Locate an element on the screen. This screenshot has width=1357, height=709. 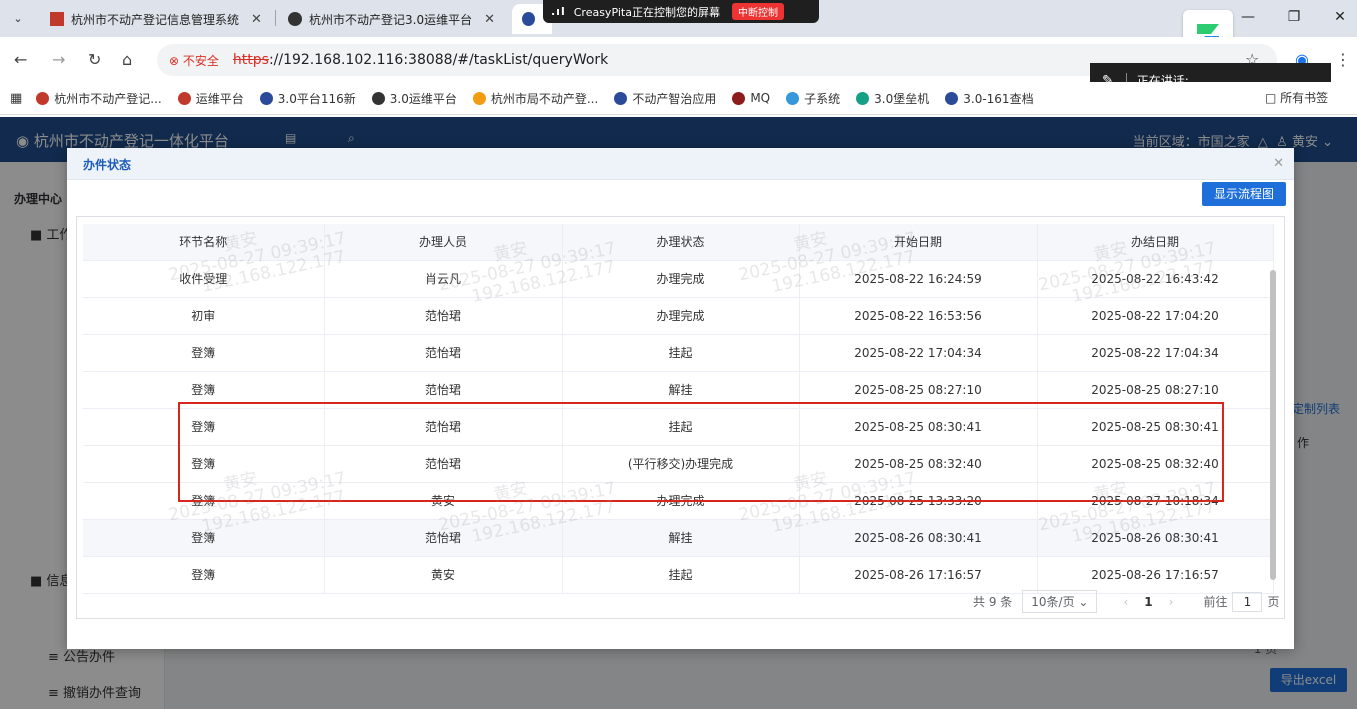
tab-title: 杭州市不动产登记信息管理系统 is located at coordinates (155, 19).